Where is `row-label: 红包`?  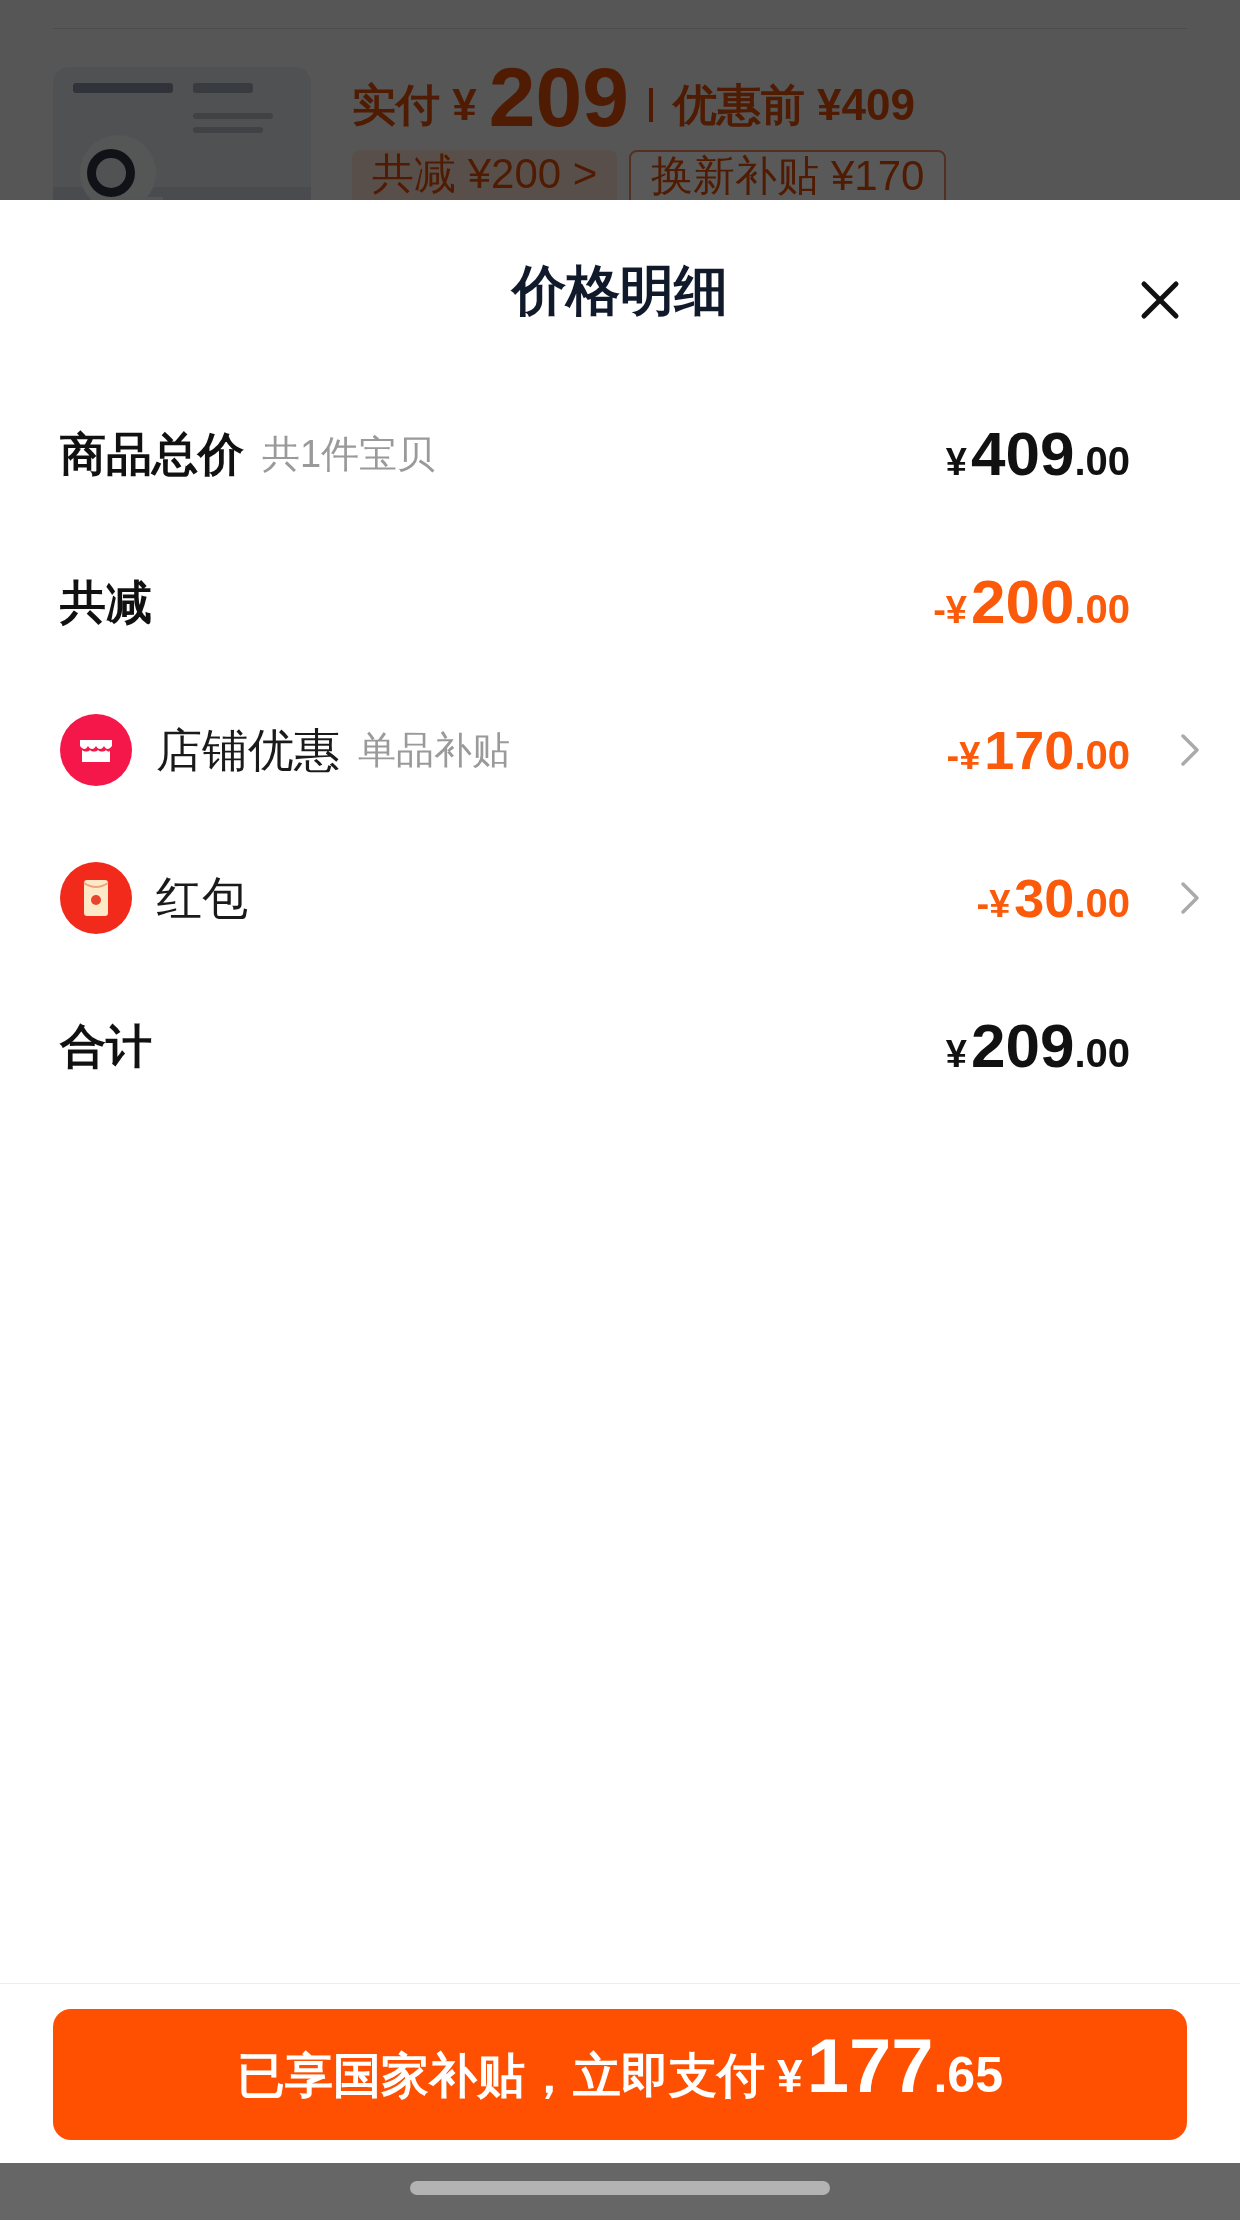
row-label: 红包 is located at coordinates (202, 898).